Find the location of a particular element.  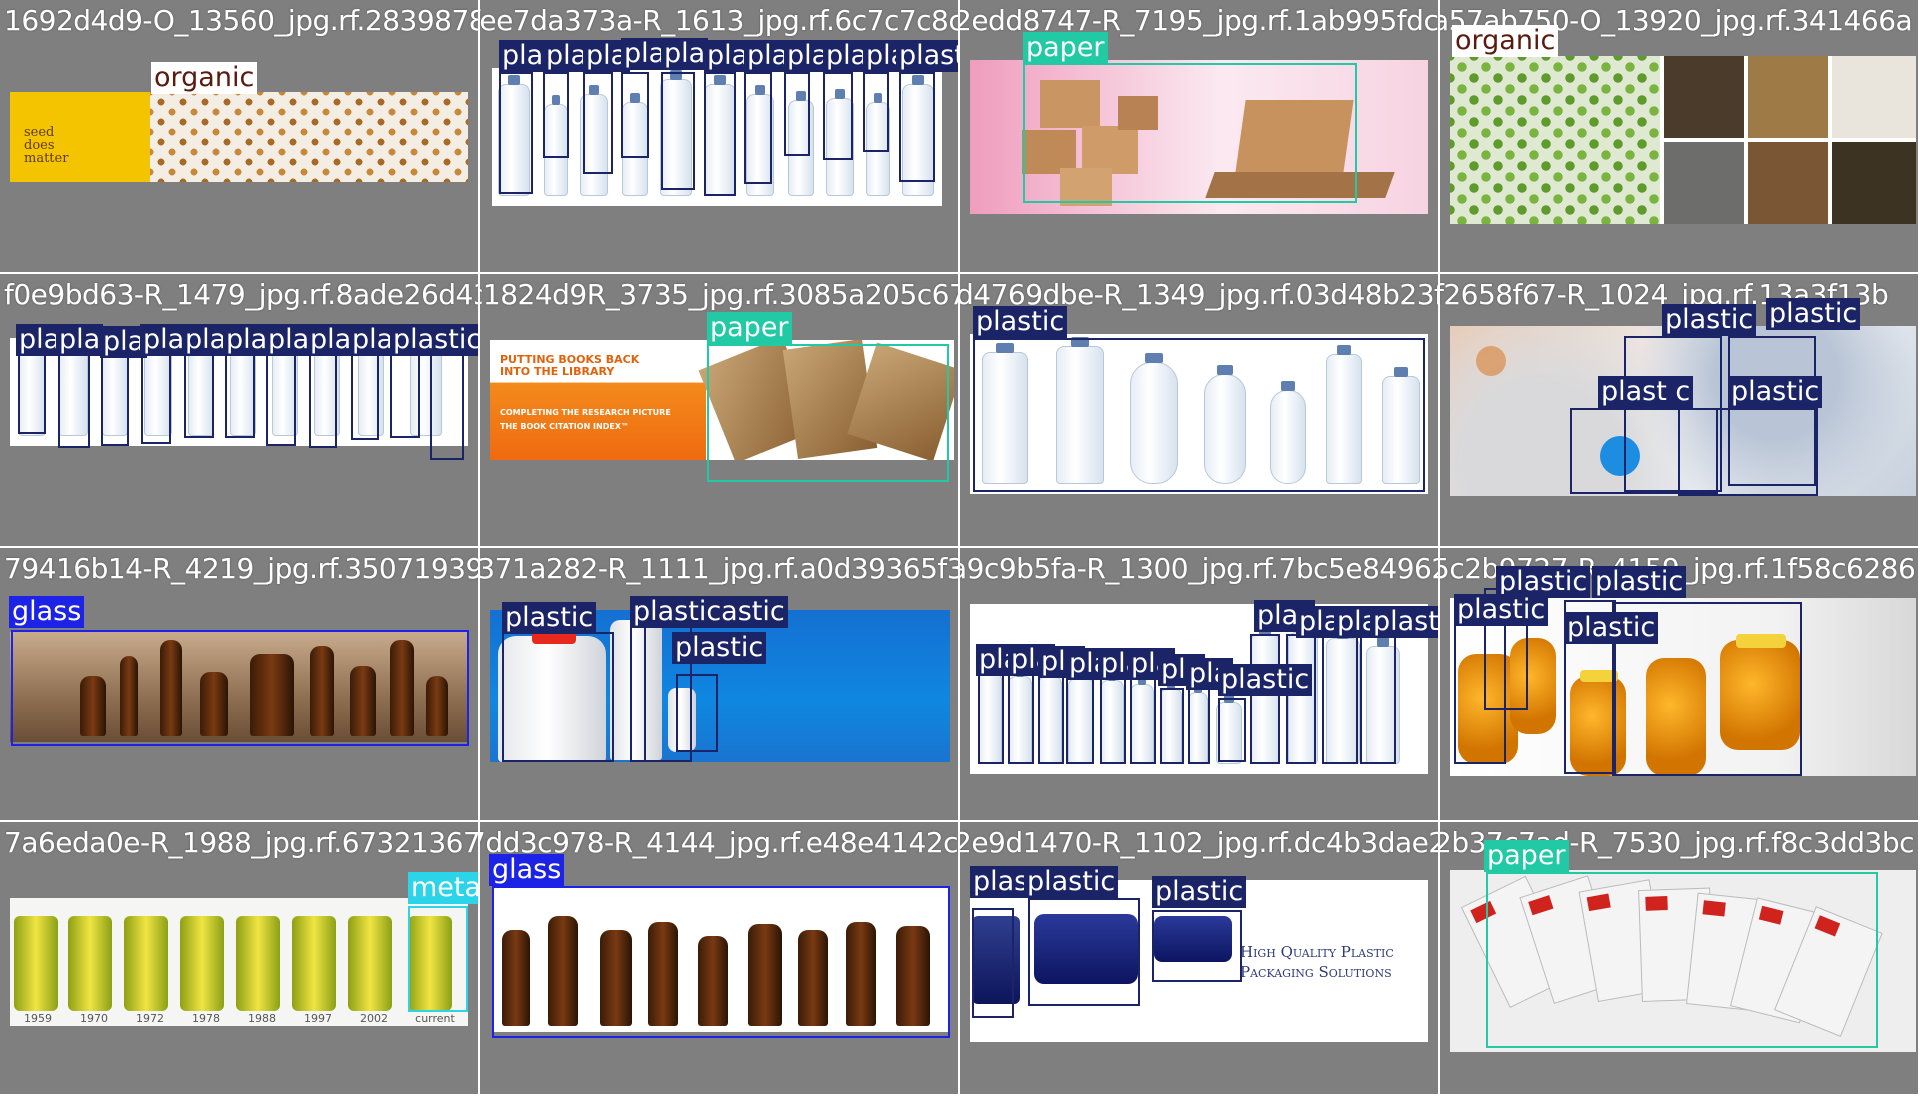

photo-text: COMPLETING THE RESEARCH PICTURE is located at coordinates (585, 412).